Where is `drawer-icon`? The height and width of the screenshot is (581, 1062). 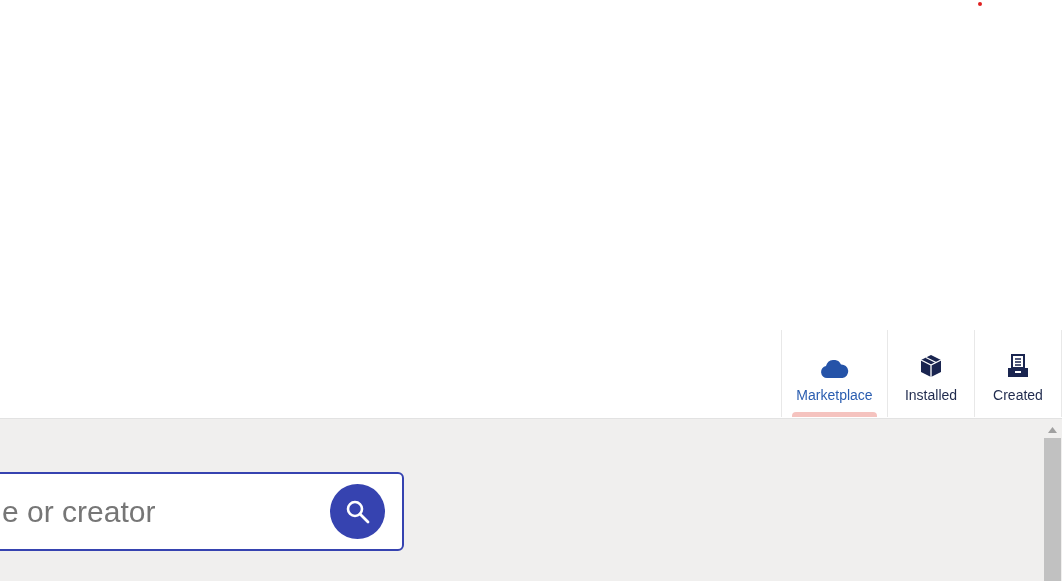
drawer-icon is located at coordinates (1018, 366).